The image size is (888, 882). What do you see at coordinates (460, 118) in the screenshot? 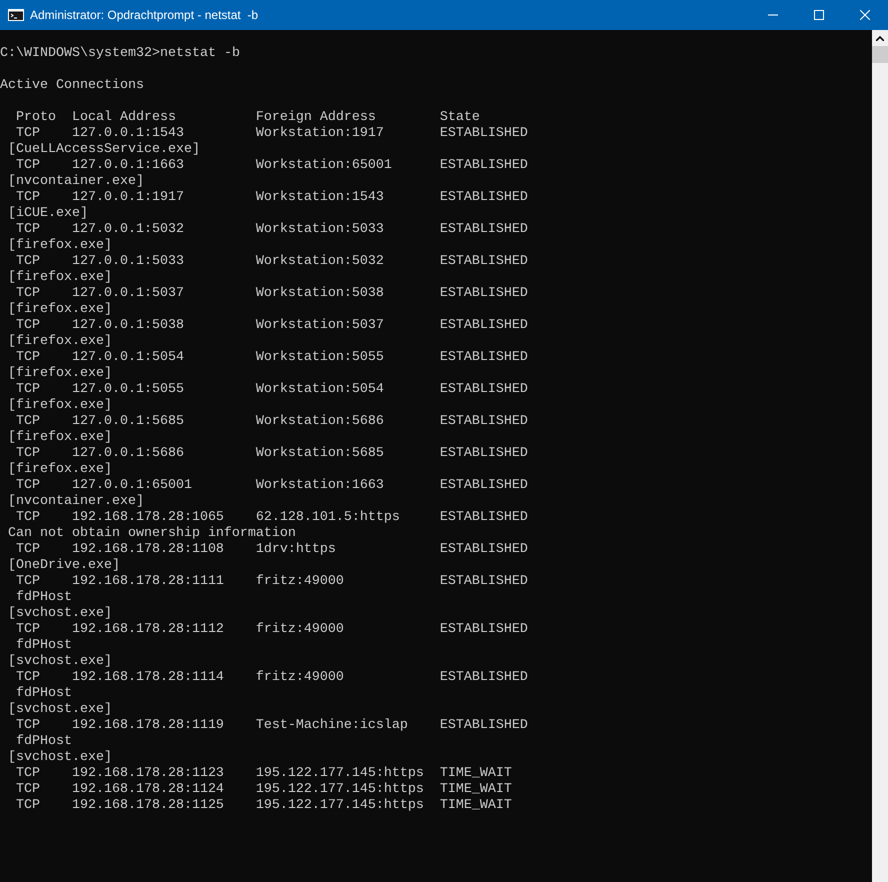
I see `column-header: State` at bounding box center [460, 118].